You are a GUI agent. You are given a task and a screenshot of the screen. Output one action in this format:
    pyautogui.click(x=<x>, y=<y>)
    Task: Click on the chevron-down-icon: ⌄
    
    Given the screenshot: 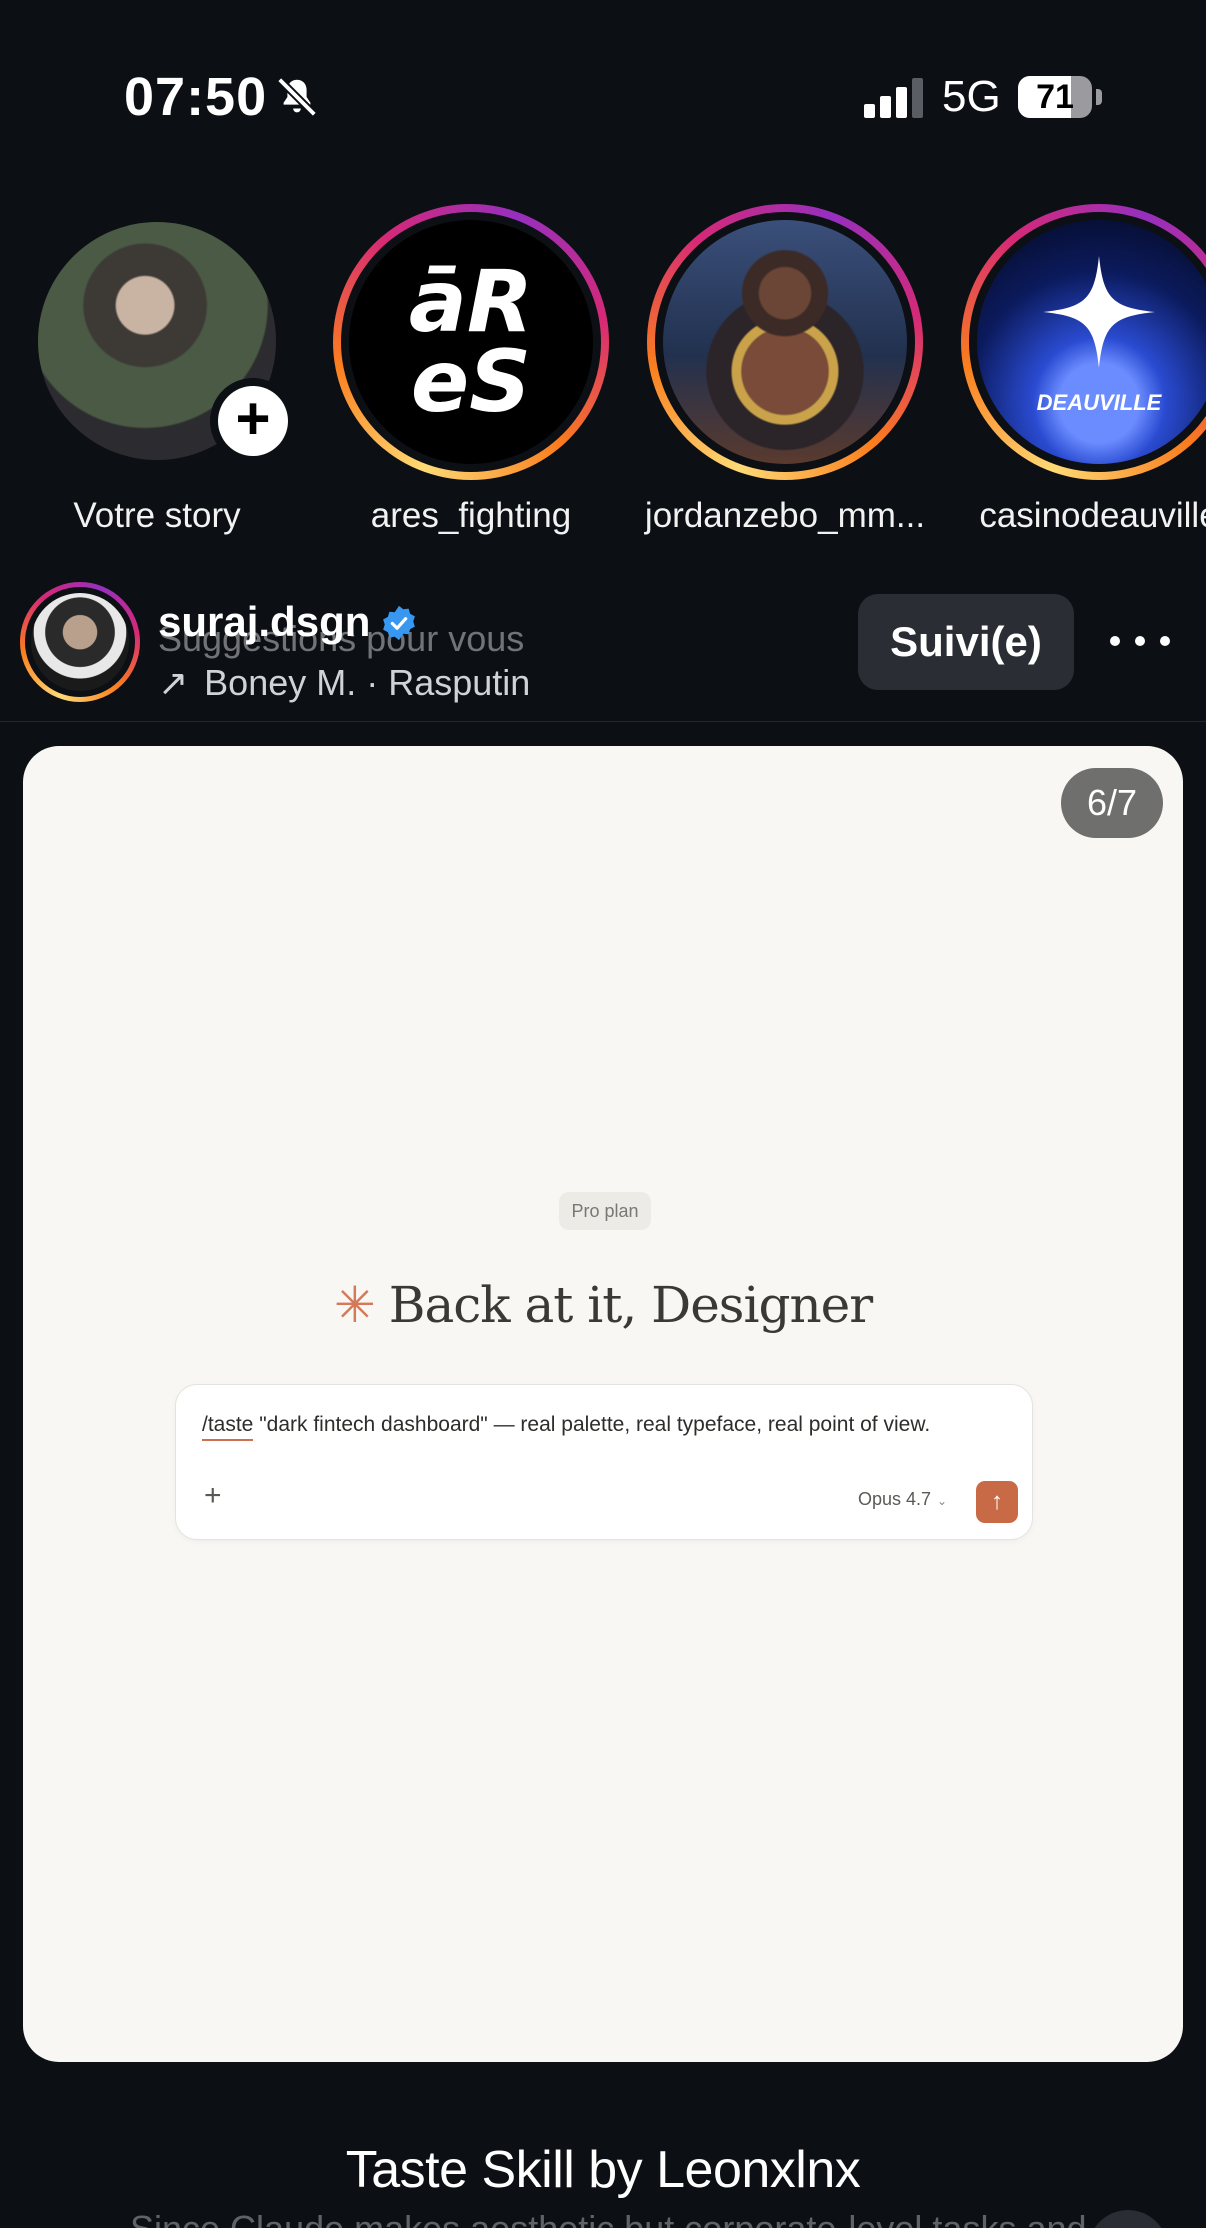 What is the action you would take?
    pyautogui.click(x=942, y=1501)
    